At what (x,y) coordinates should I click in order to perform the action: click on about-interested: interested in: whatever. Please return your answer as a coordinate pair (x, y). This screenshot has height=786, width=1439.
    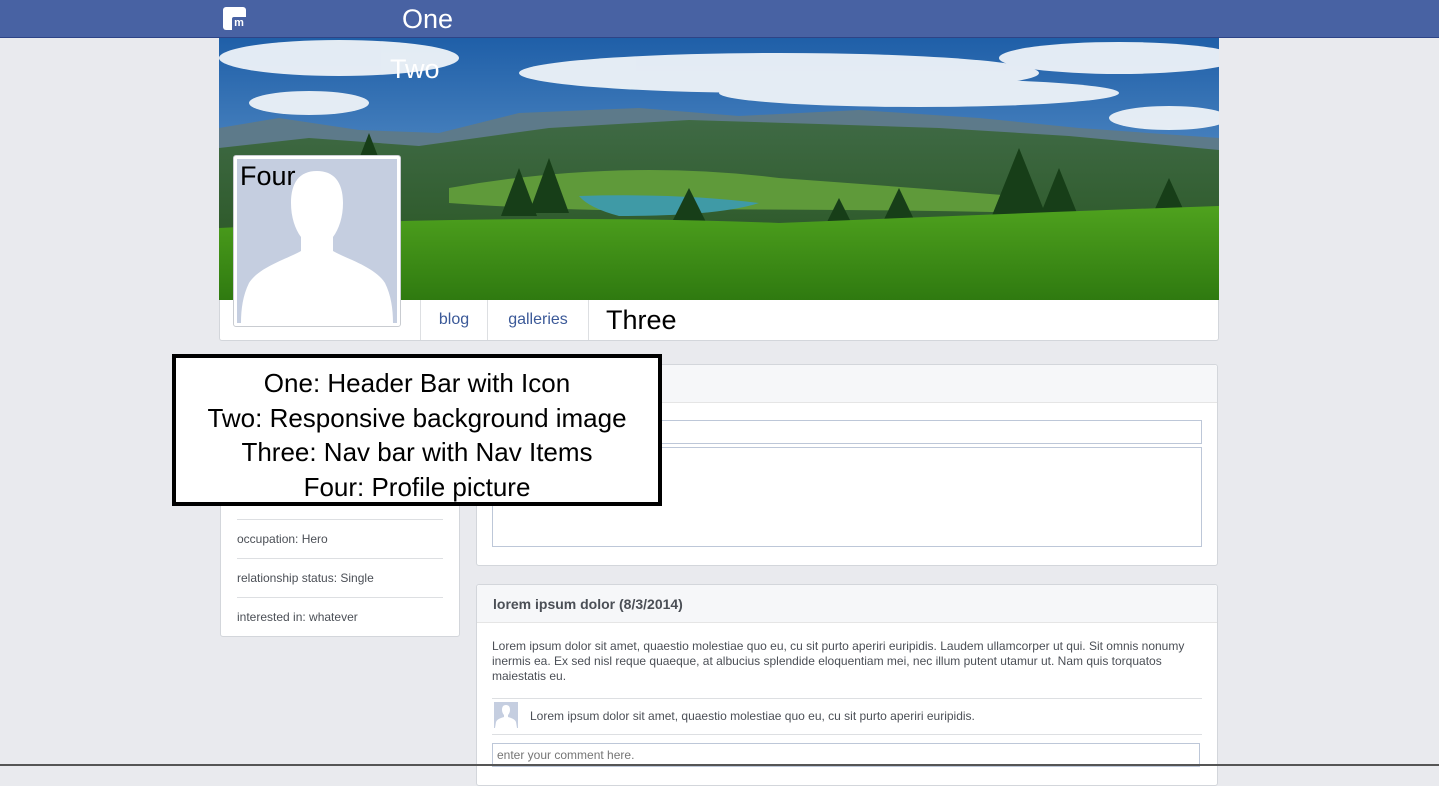
    Looking at the image, I should click on (340, 616).